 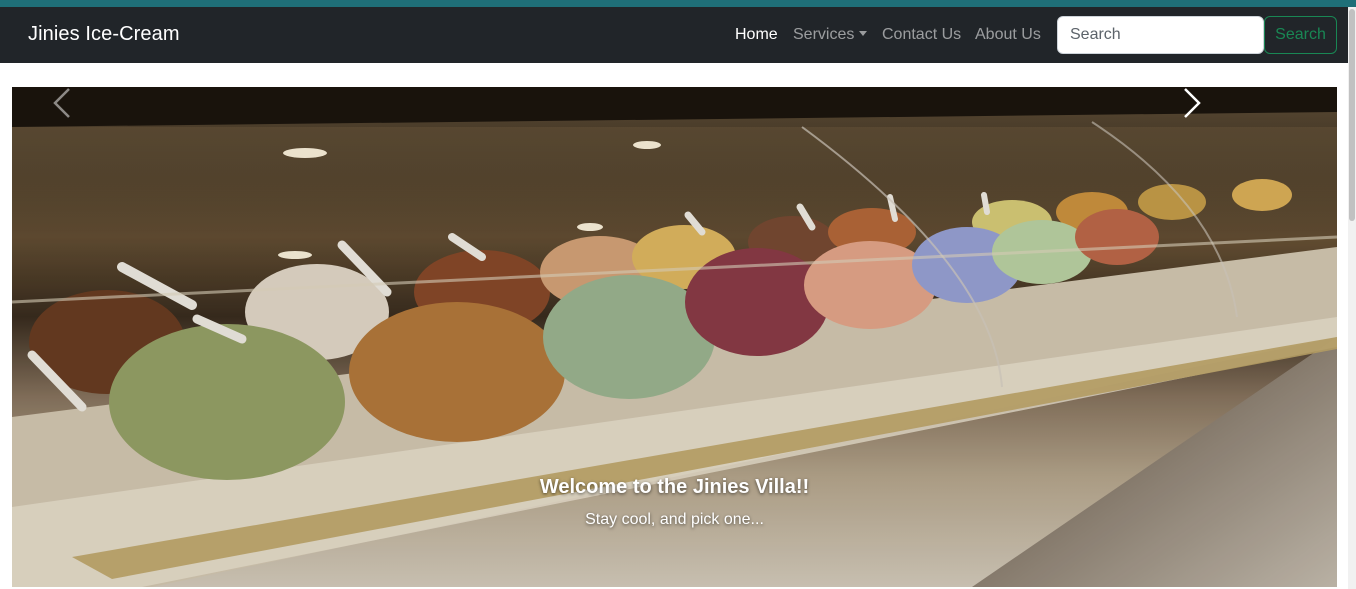 What do you see at coordinates (1352, 298) in the screenshot?
I see `page-scrollbar` at bounding box center [1352, 298].